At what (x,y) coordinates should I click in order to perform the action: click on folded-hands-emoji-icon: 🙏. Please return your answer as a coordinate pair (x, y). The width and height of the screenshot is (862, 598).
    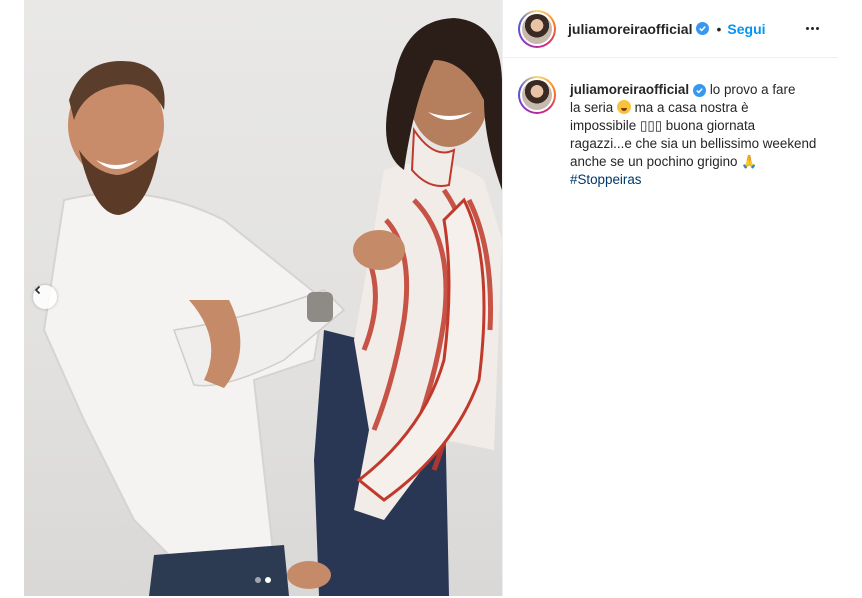
    Looking at the image, I should click on (749, 161).